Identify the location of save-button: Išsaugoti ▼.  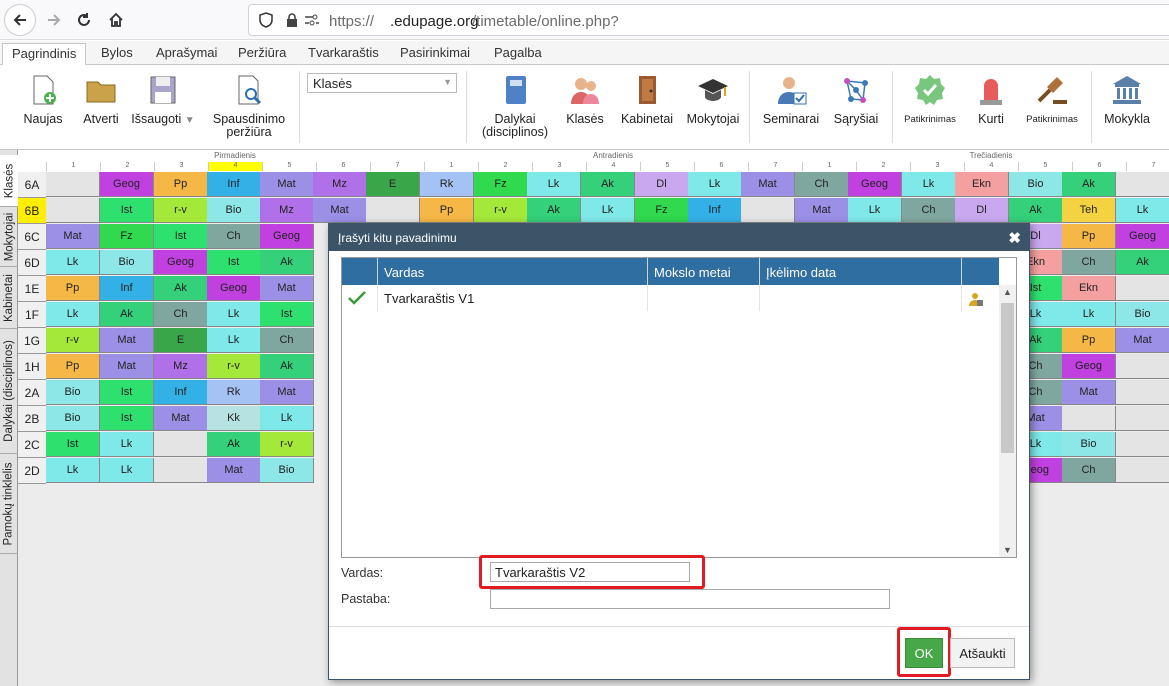
(163, 100).